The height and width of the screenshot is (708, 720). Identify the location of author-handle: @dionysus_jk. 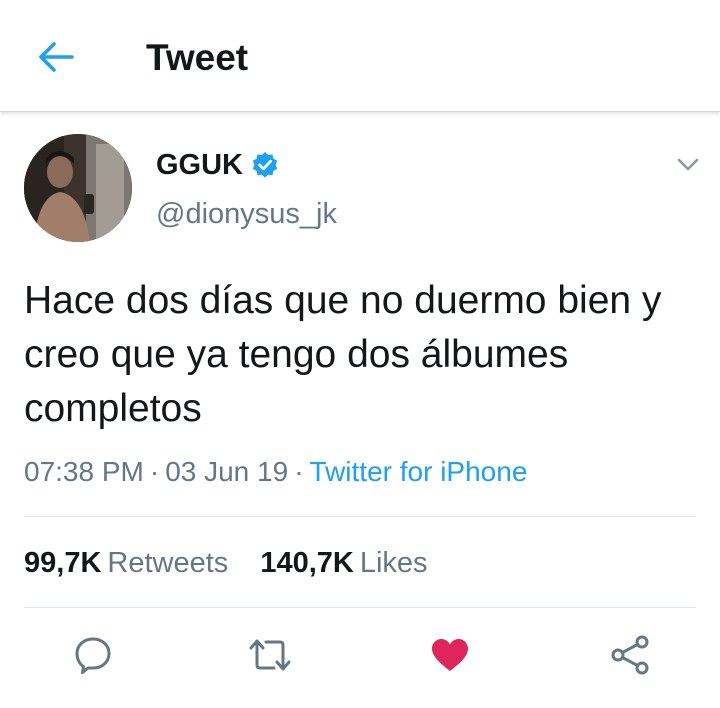
(246, 214).